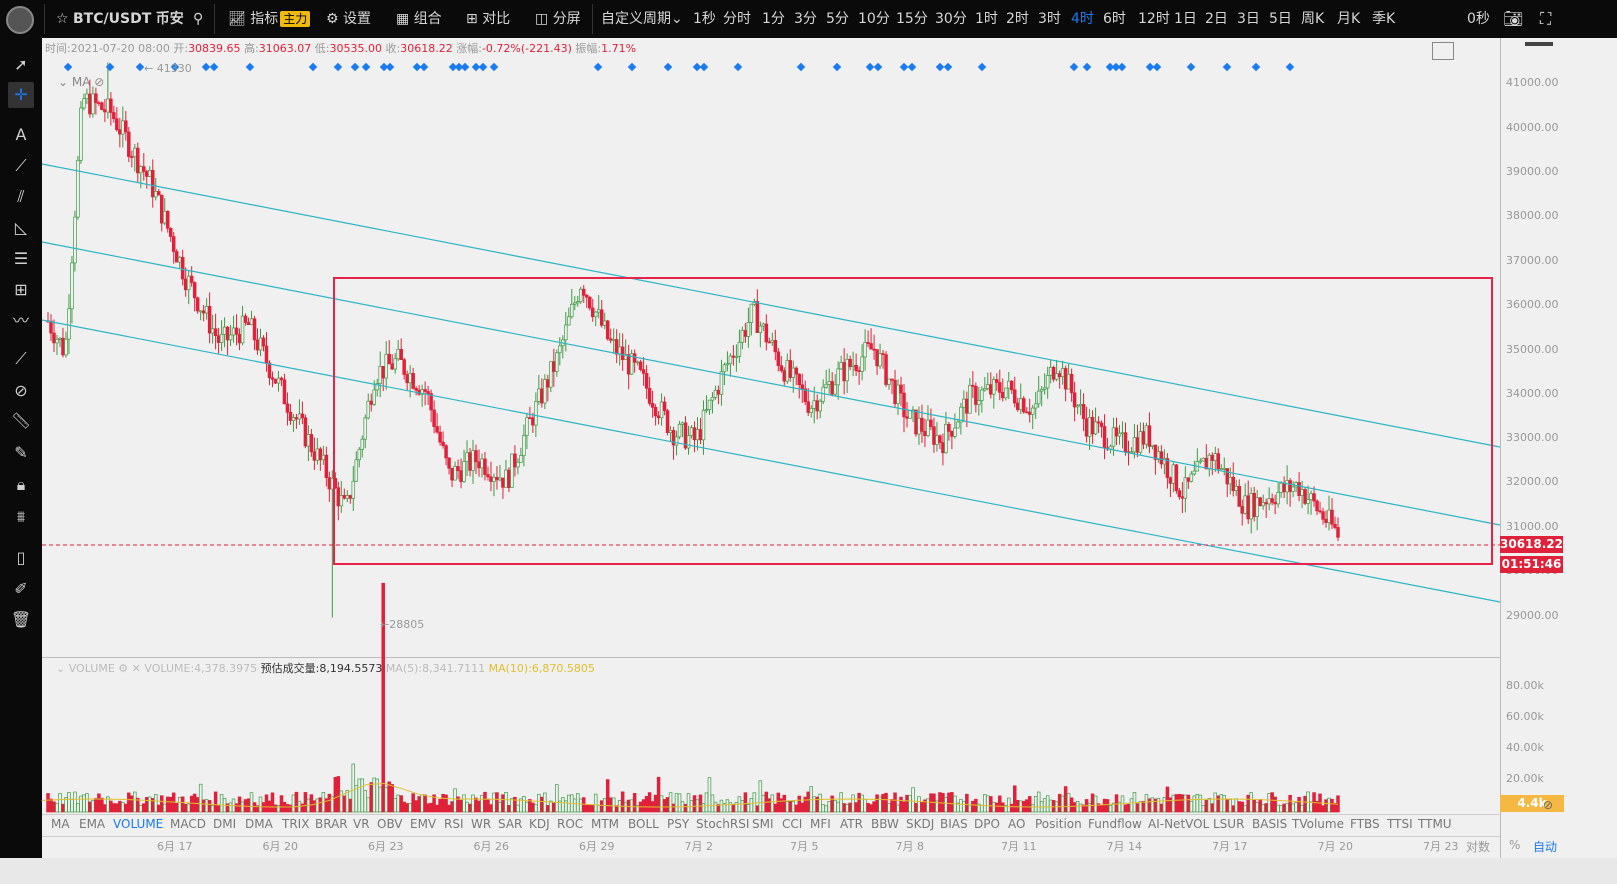  What do you see at coordinates (722, 824) in the screenshot?
I see `indicator-tab: StochRSI` at bounding box center [722, 824].